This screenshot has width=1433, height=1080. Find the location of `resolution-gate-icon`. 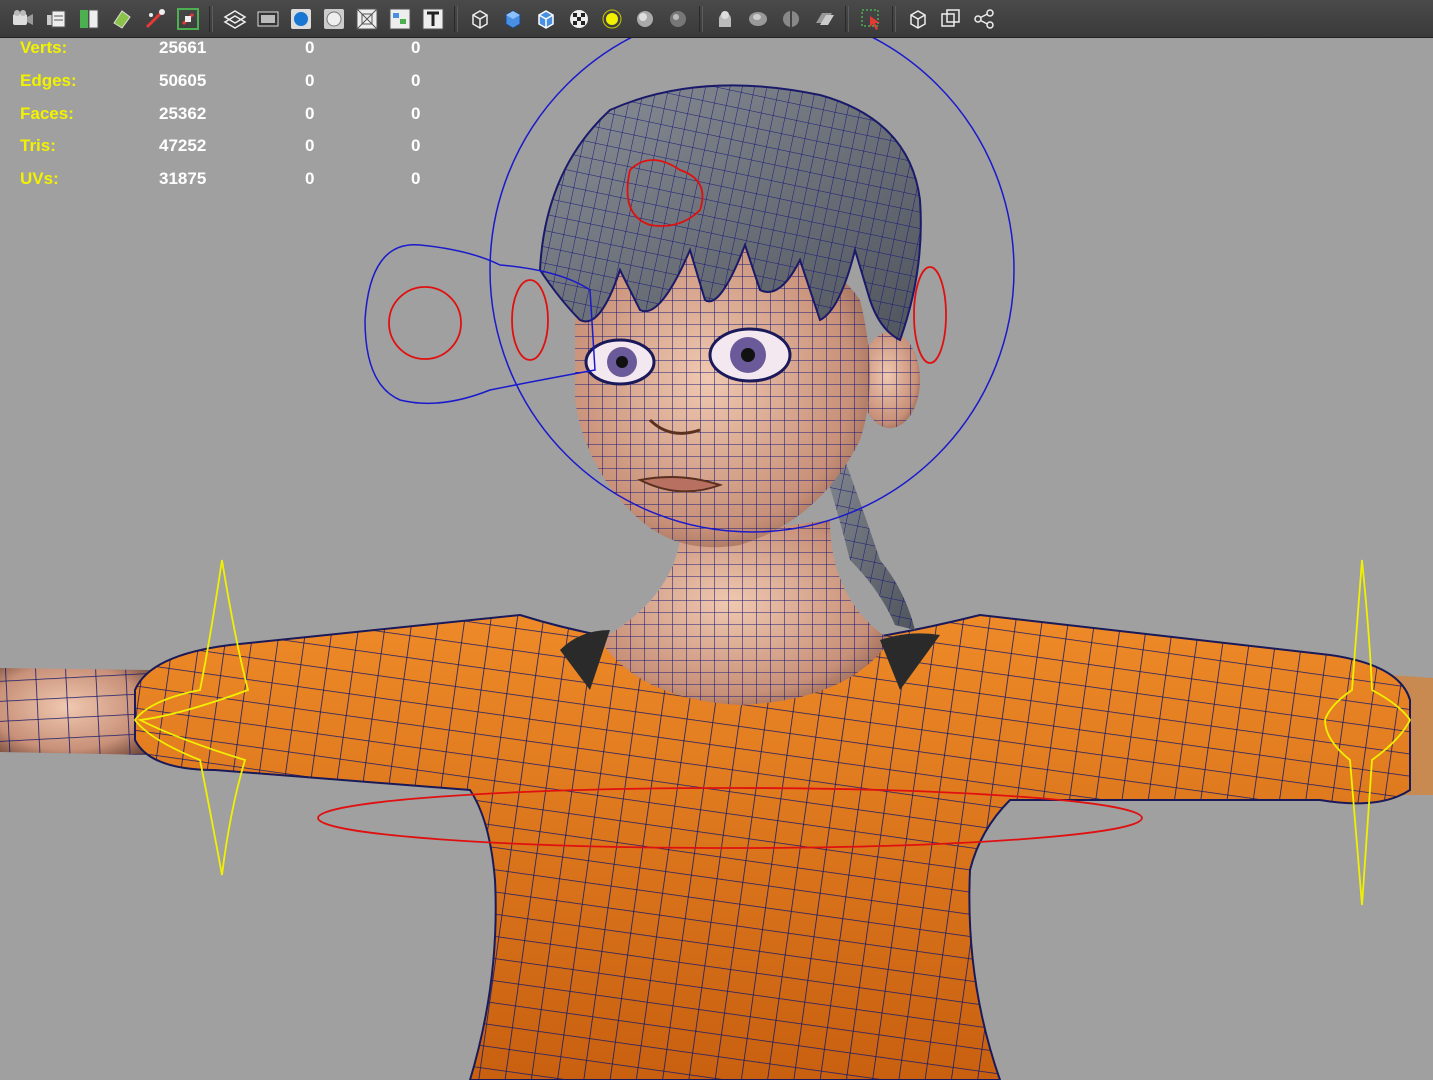

resolution-gate-icon is located at coordinates (300, 18).